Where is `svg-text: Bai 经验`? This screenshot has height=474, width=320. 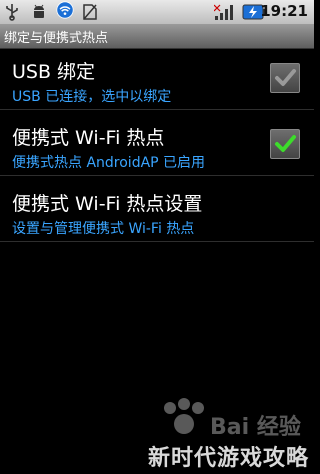
svg-text: Bai 经验 is located at coordinates (255, 427).